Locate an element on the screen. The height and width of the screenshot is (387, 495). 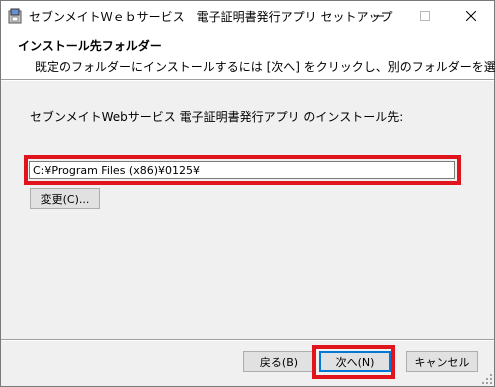
window-title: セブンメイトＷｅｂサービス 電子証明書発行アプリ セットアップ is located at coordinates (211, 17).